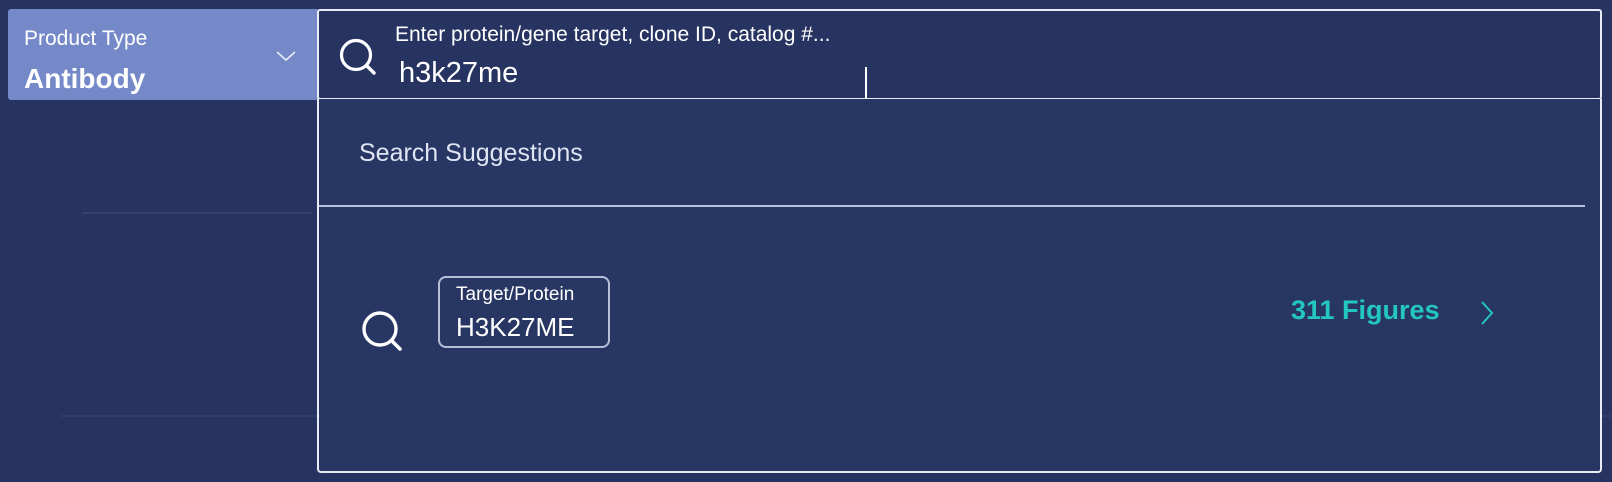  What do you see at coordinates (85, 78) in the screenshot?
I see `product-type-value: Antibody` at bounding box center [85, 78].